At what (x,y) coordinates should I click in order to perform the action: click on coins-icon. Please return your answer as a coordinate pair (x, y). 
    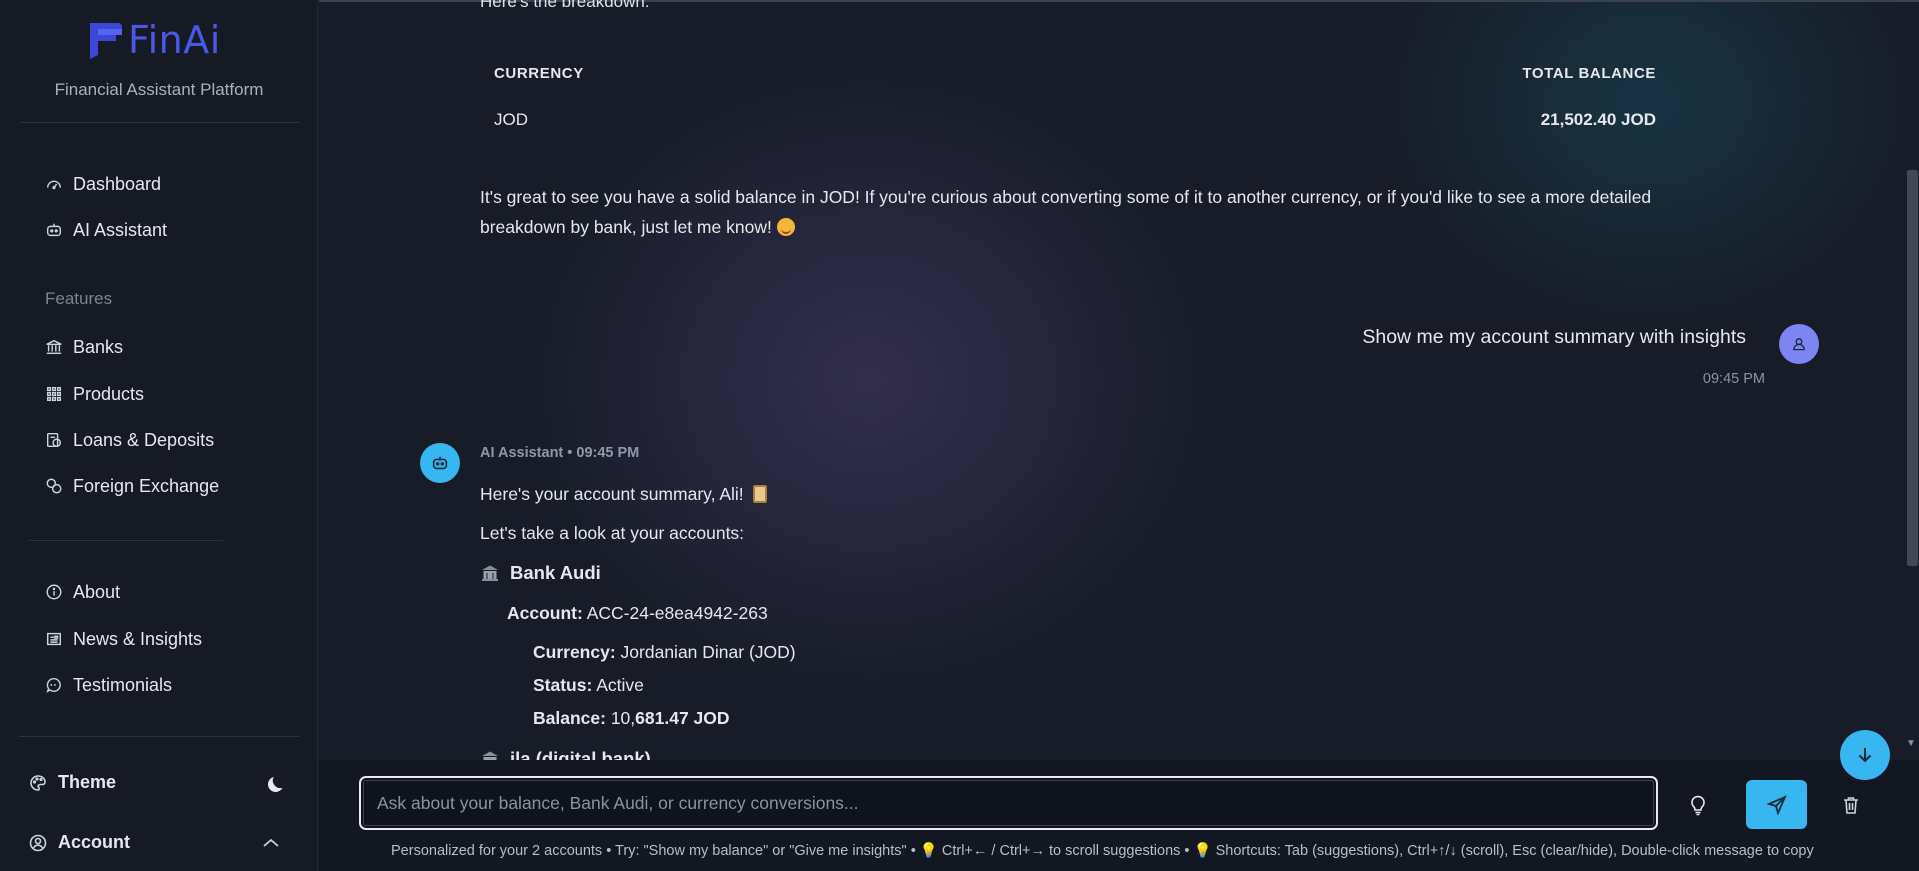
    Looking at the image, I should click on (54, 486).